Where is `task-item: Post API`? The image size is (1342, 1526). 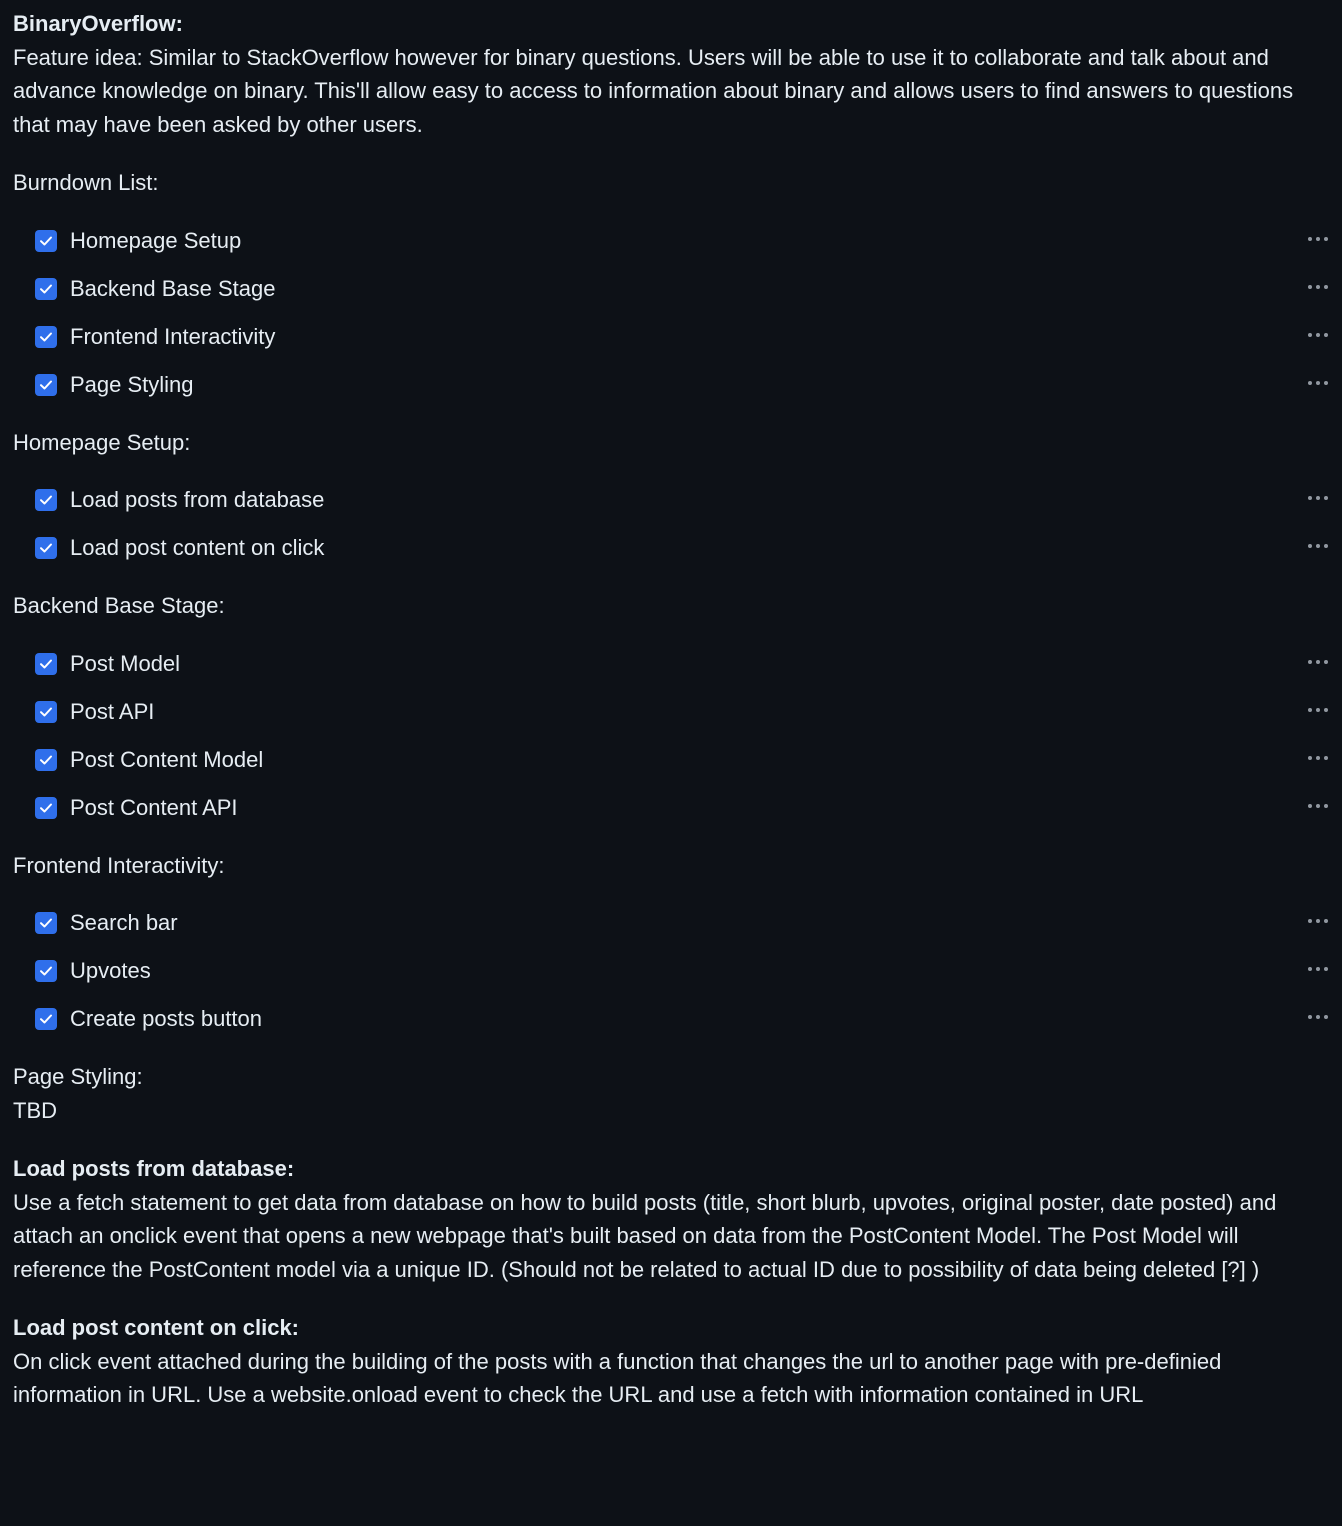 task-item: Post API is located at coordinates (671, 712).